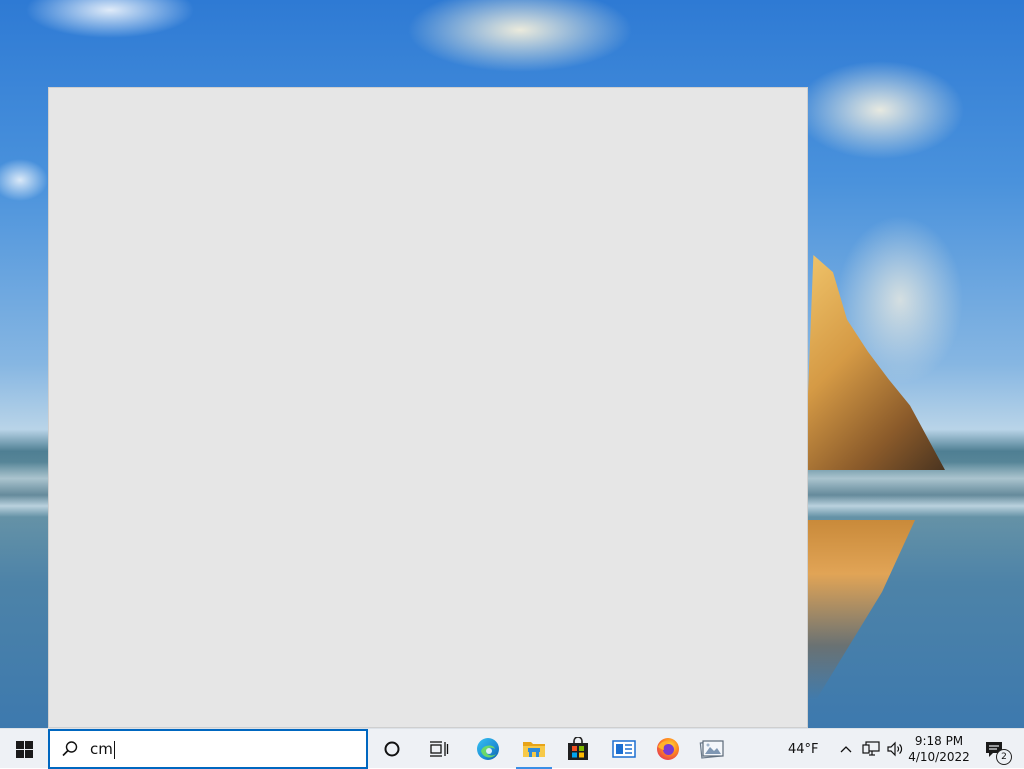 The width and height of the screenshot is (1024, 769). Describe the element at coordinates (875, 362) in the screenshot. I see `wallpaper-rock` at that location.